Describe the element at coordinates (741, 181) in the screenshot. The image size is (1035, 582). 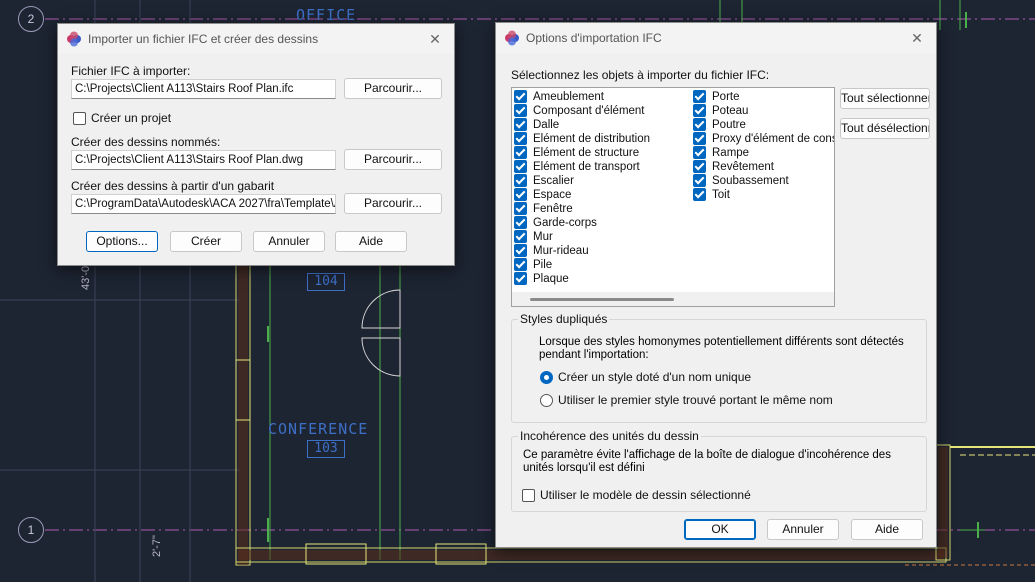
I see `ifc-object-item: Soubassement` at that location.